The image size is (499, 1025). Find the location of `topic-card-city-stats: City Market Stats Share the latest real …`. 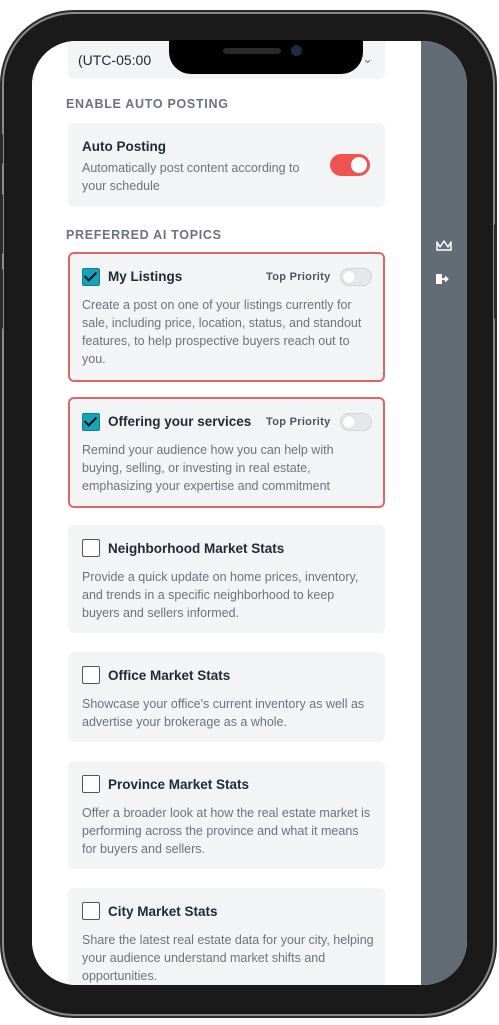

topic-card-city-stats: City Market Stats Share the latest real … is located at coordinates (226, 936).